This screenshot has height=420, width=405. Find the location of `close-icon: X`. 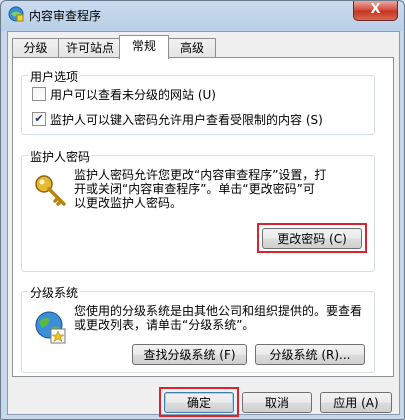

close-icon: X is located at coordinates (375, 9).